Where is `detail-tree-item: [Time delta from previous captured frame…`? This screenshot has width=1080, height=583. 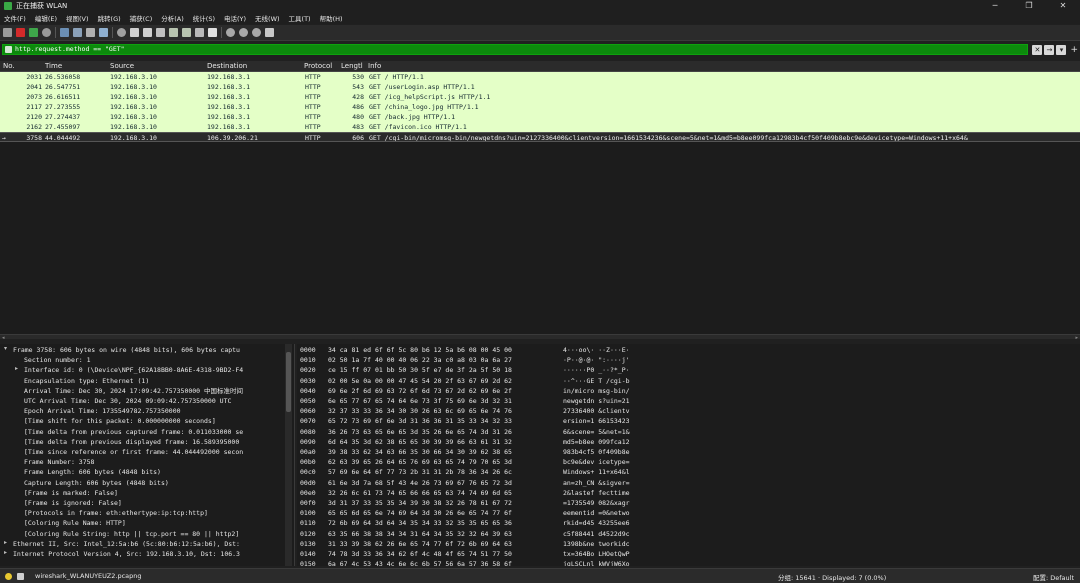 detail-tree-item: [Time delta from previous captured frame… is located at coordinates (133, 432).